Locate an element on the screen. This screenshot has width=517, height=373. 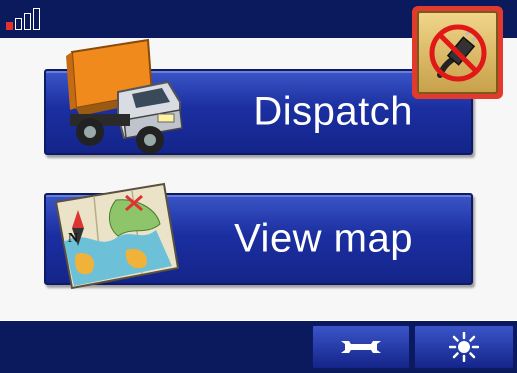
view-map-label: View map is located at coordinates (323, 238).